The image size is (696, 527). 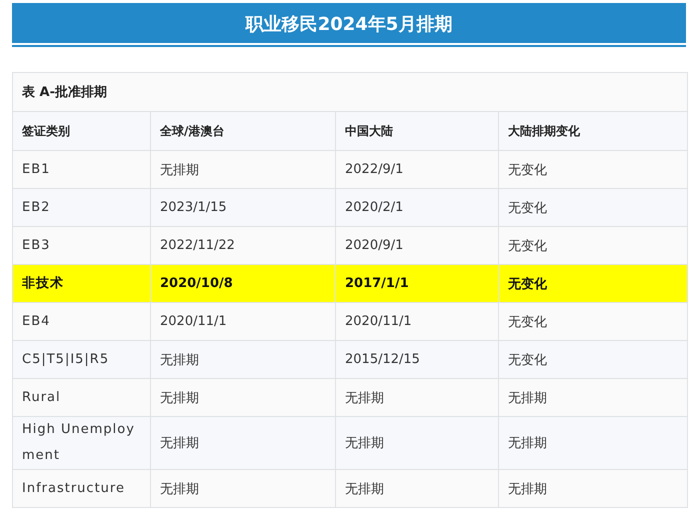 I want to click on table-cell: 2017/1/1, so click(x=417, y=283).